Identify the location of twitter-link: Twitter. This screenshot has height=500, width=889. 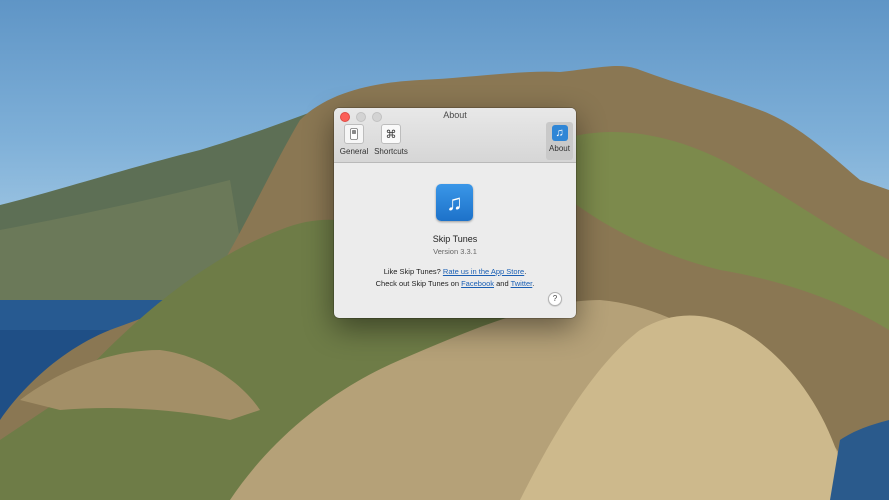
(522, 283).